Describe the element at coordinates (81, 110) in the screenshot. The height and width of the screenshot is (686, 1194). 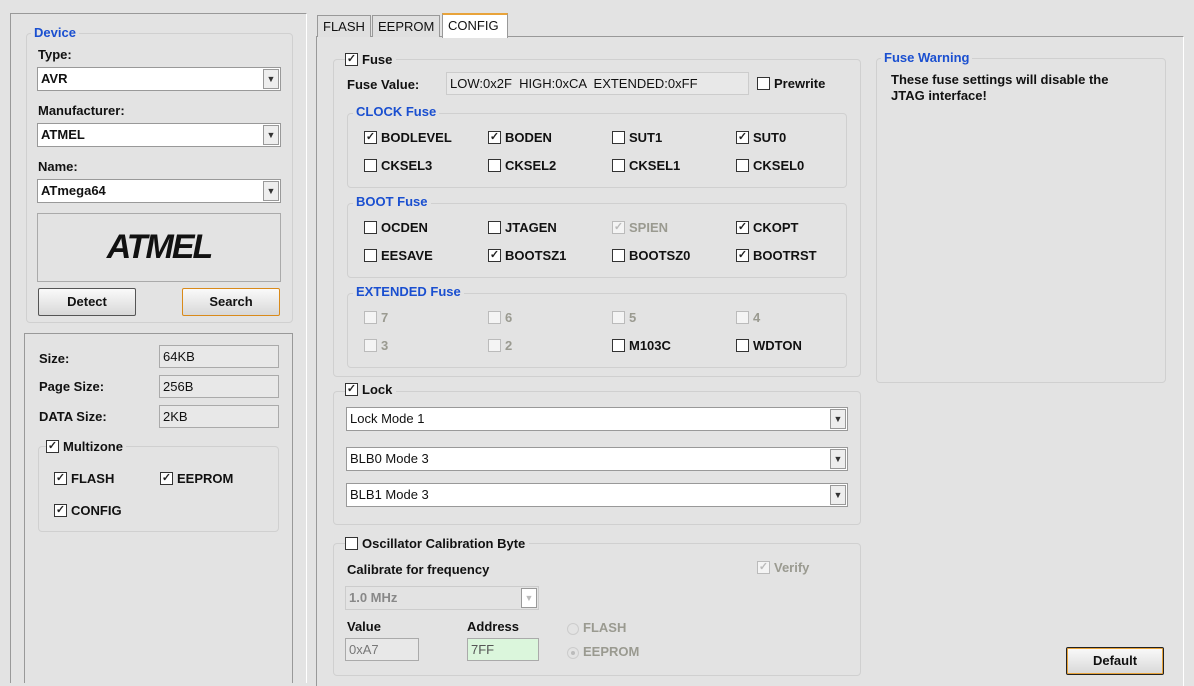
I see `manufacturer-label: Manufacturer:` at that location.